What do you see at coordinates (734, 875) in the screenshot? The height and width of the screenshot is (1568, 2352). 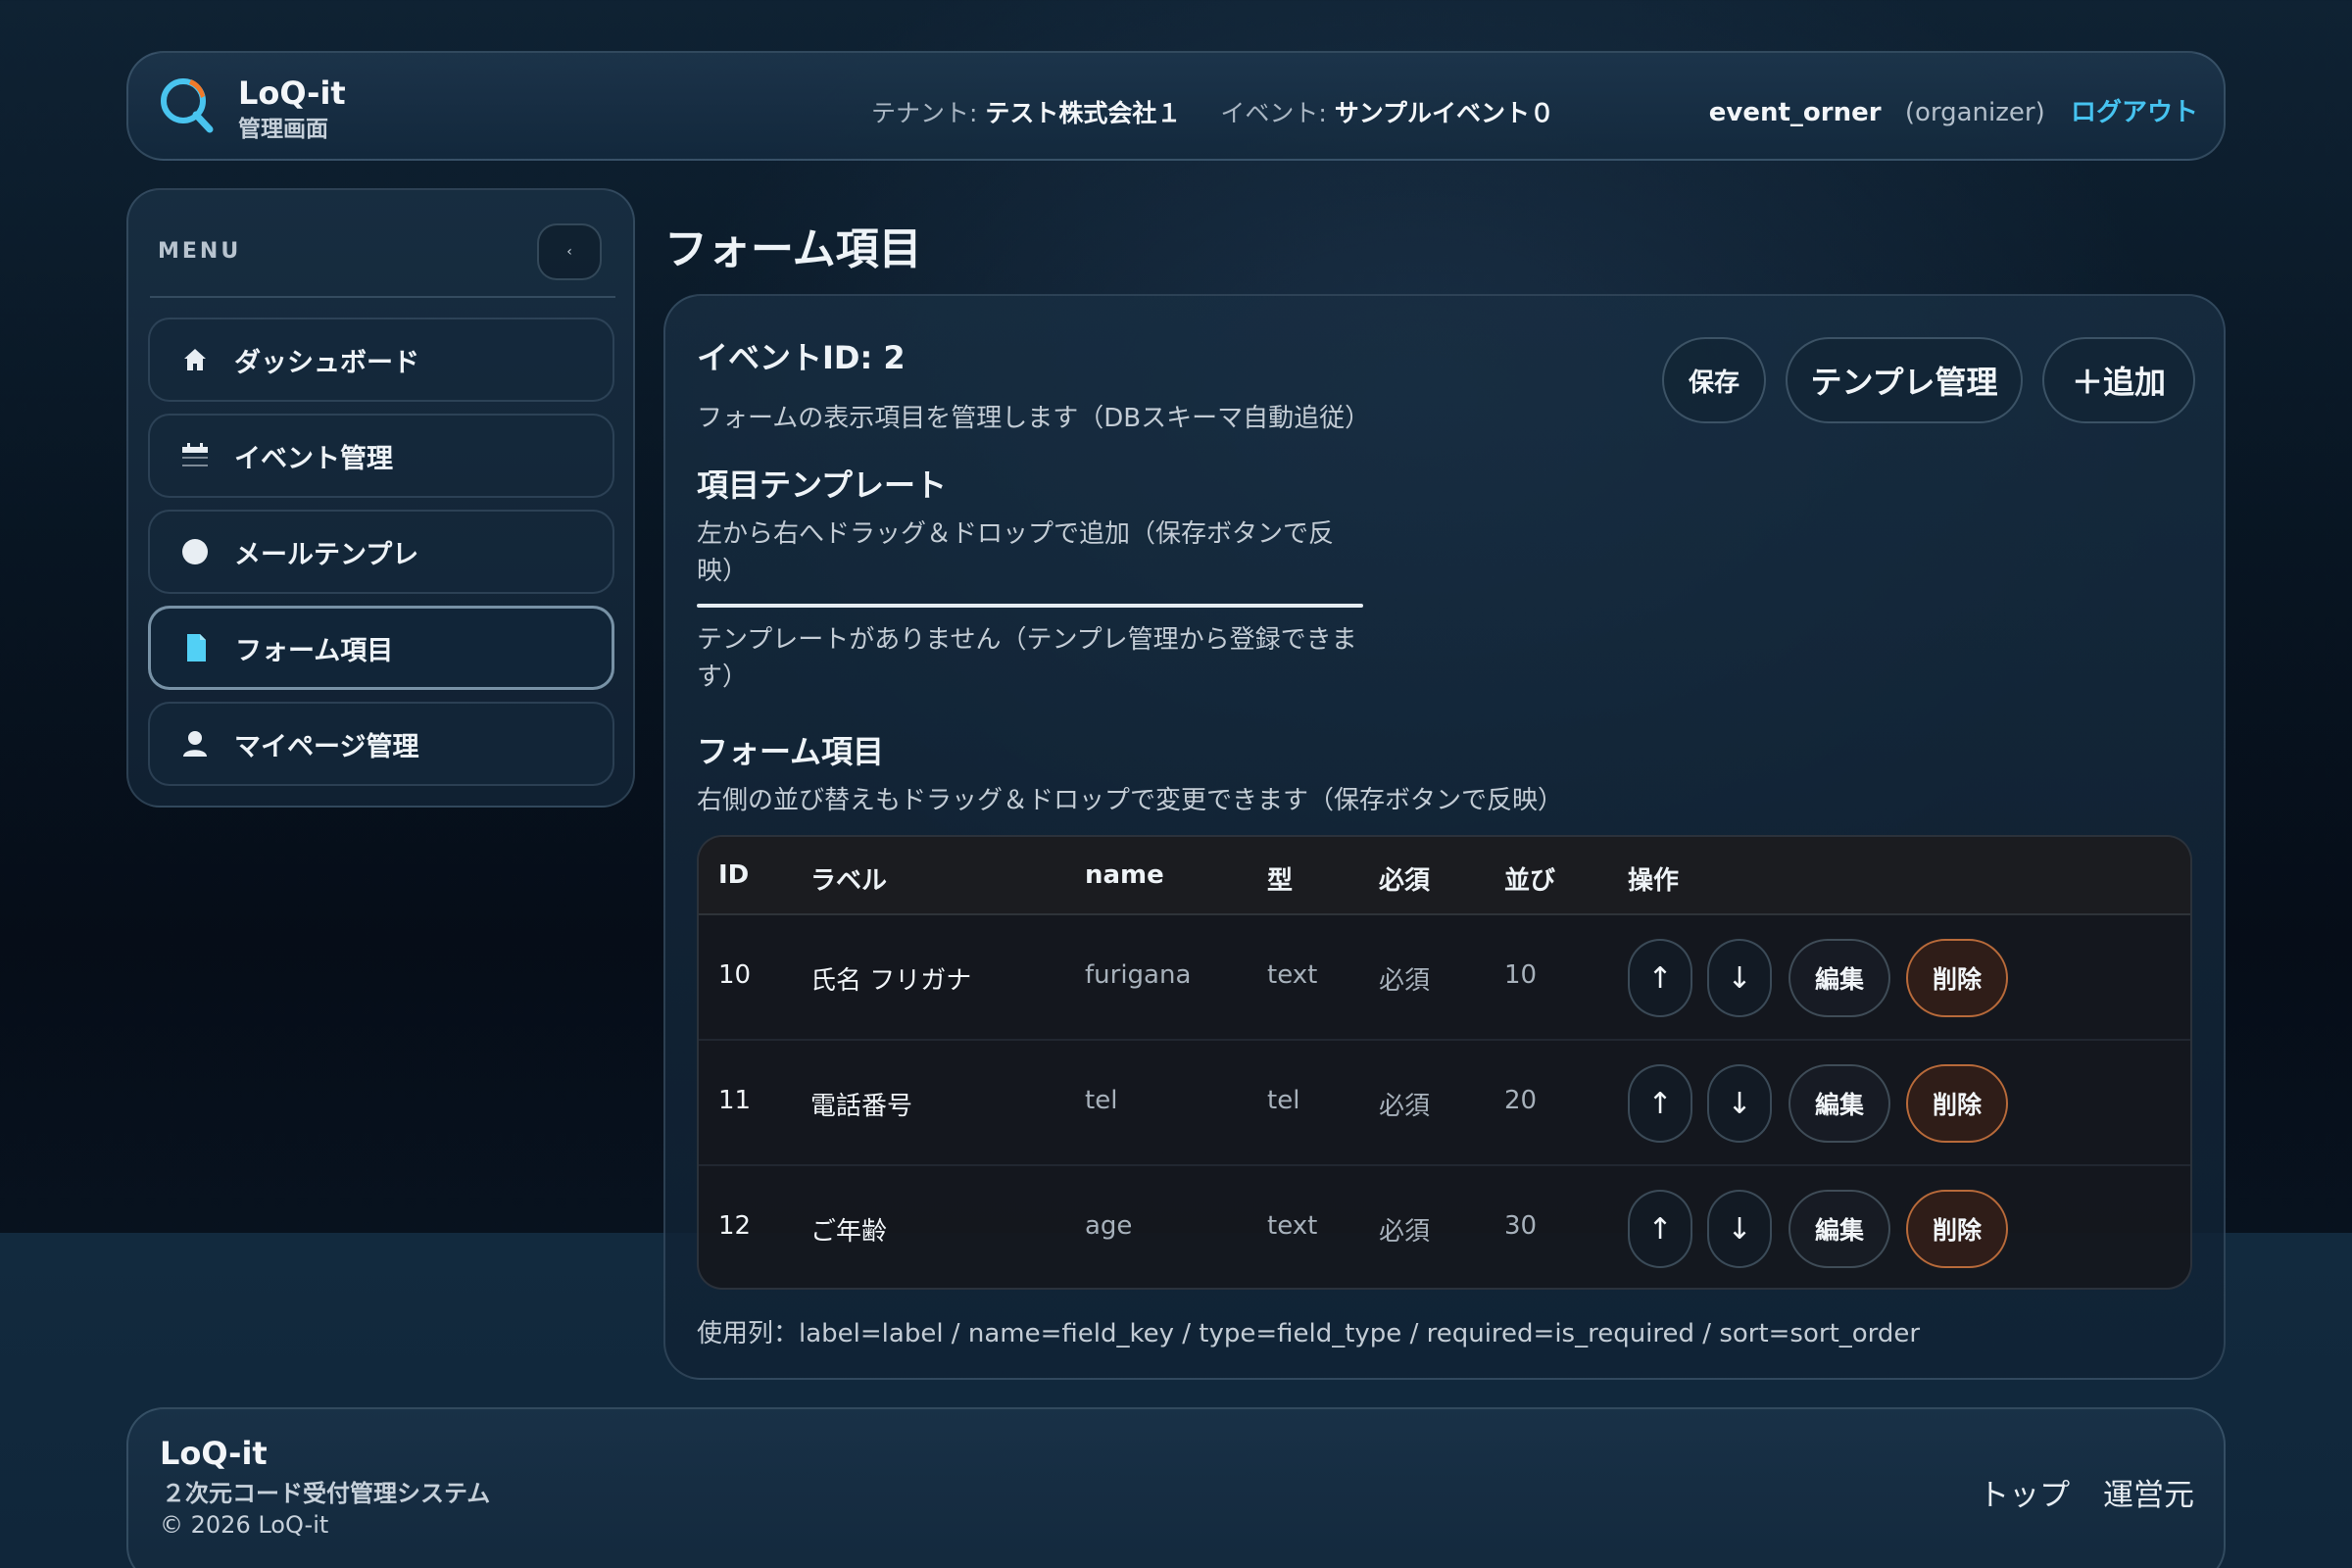 I see `col-id: ID` at bounding box center [734, 875].